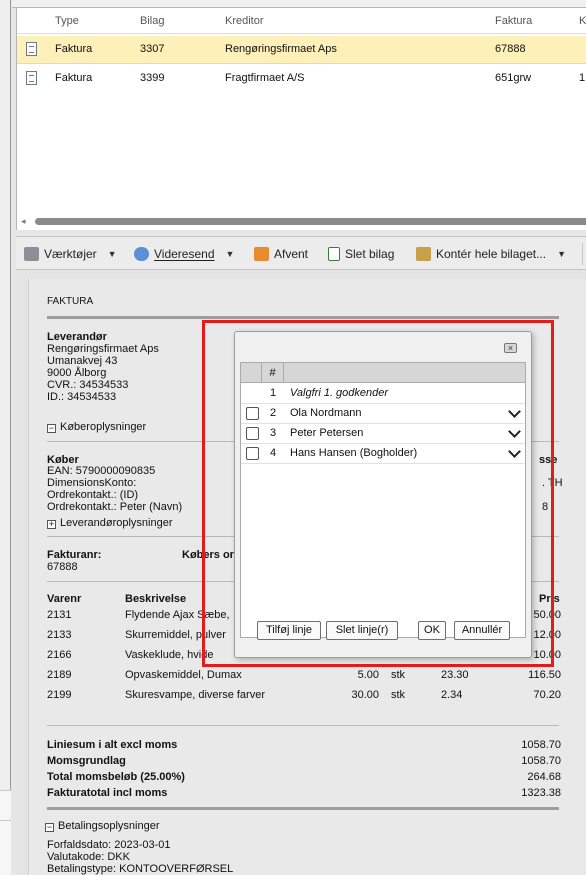  Describe the element at coordinates (281, 254) in the screenshot. I see `reject-button: Afvent` at that location.